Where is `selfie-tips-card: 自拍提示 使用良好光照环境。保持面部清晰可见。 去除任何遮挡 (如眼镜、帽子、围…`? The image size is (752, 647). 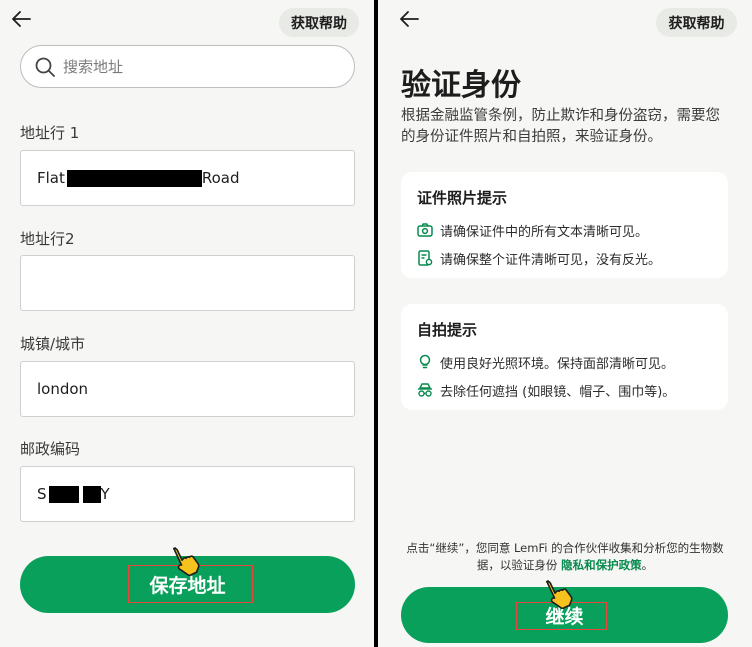
selfie-tips-card: 自拍提示 使用良好光照环境。保持面部清晰可见。 去除任何遮挡 (如眼镜、帽子、围… is located at coordinates (564, 357).